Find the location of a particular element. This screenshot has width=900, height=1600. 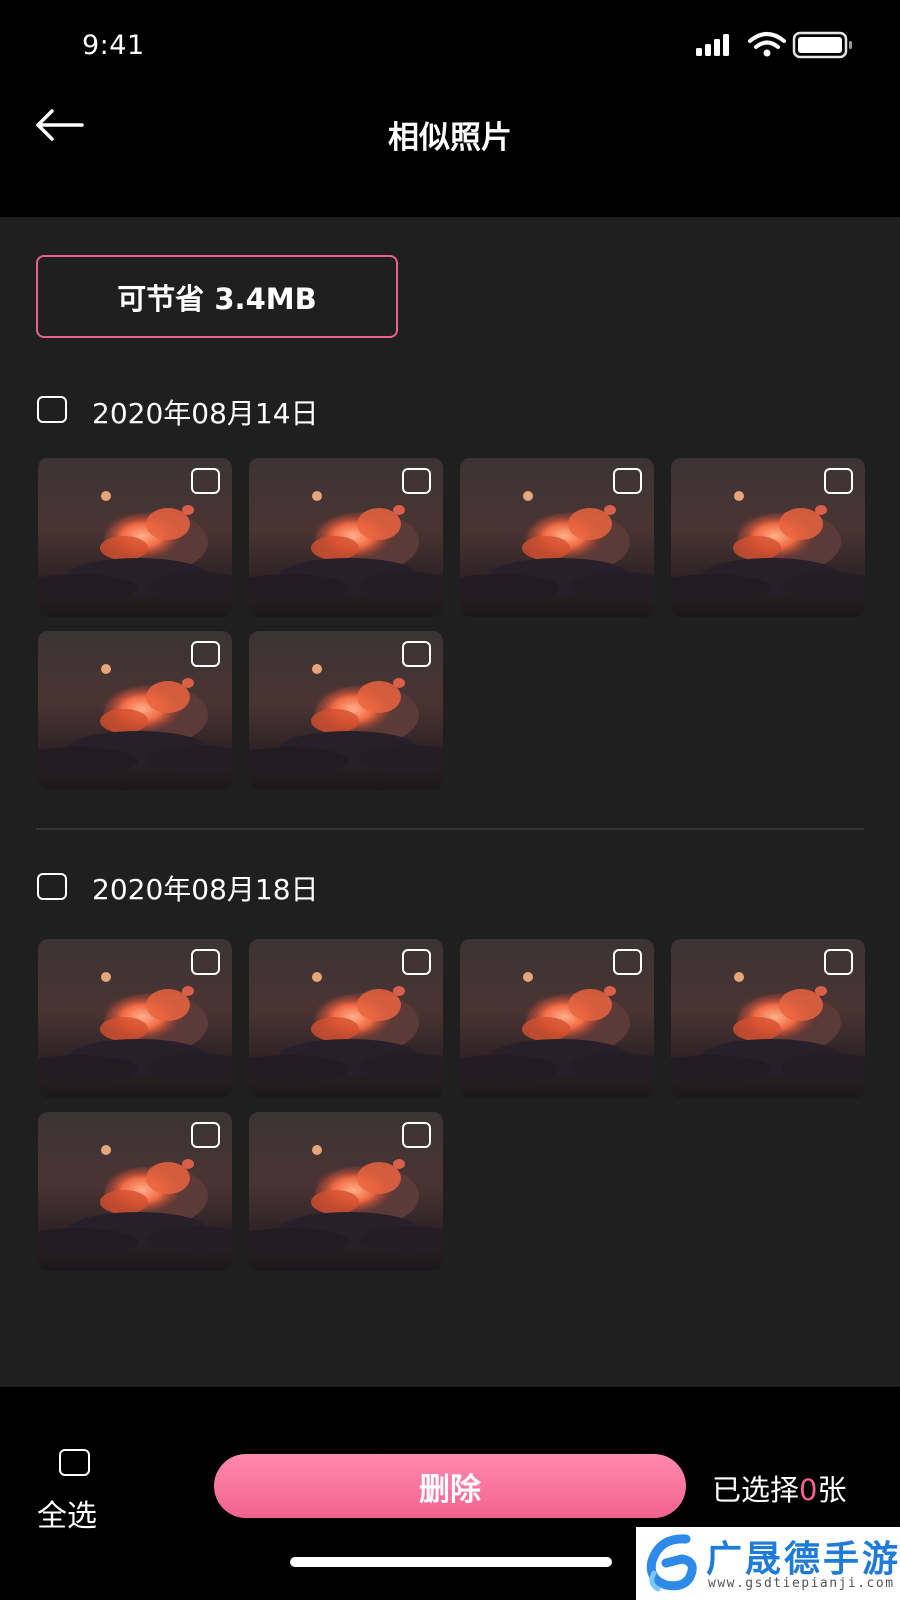

selected-count-number: 0 is located at coordinates (808, 1490).